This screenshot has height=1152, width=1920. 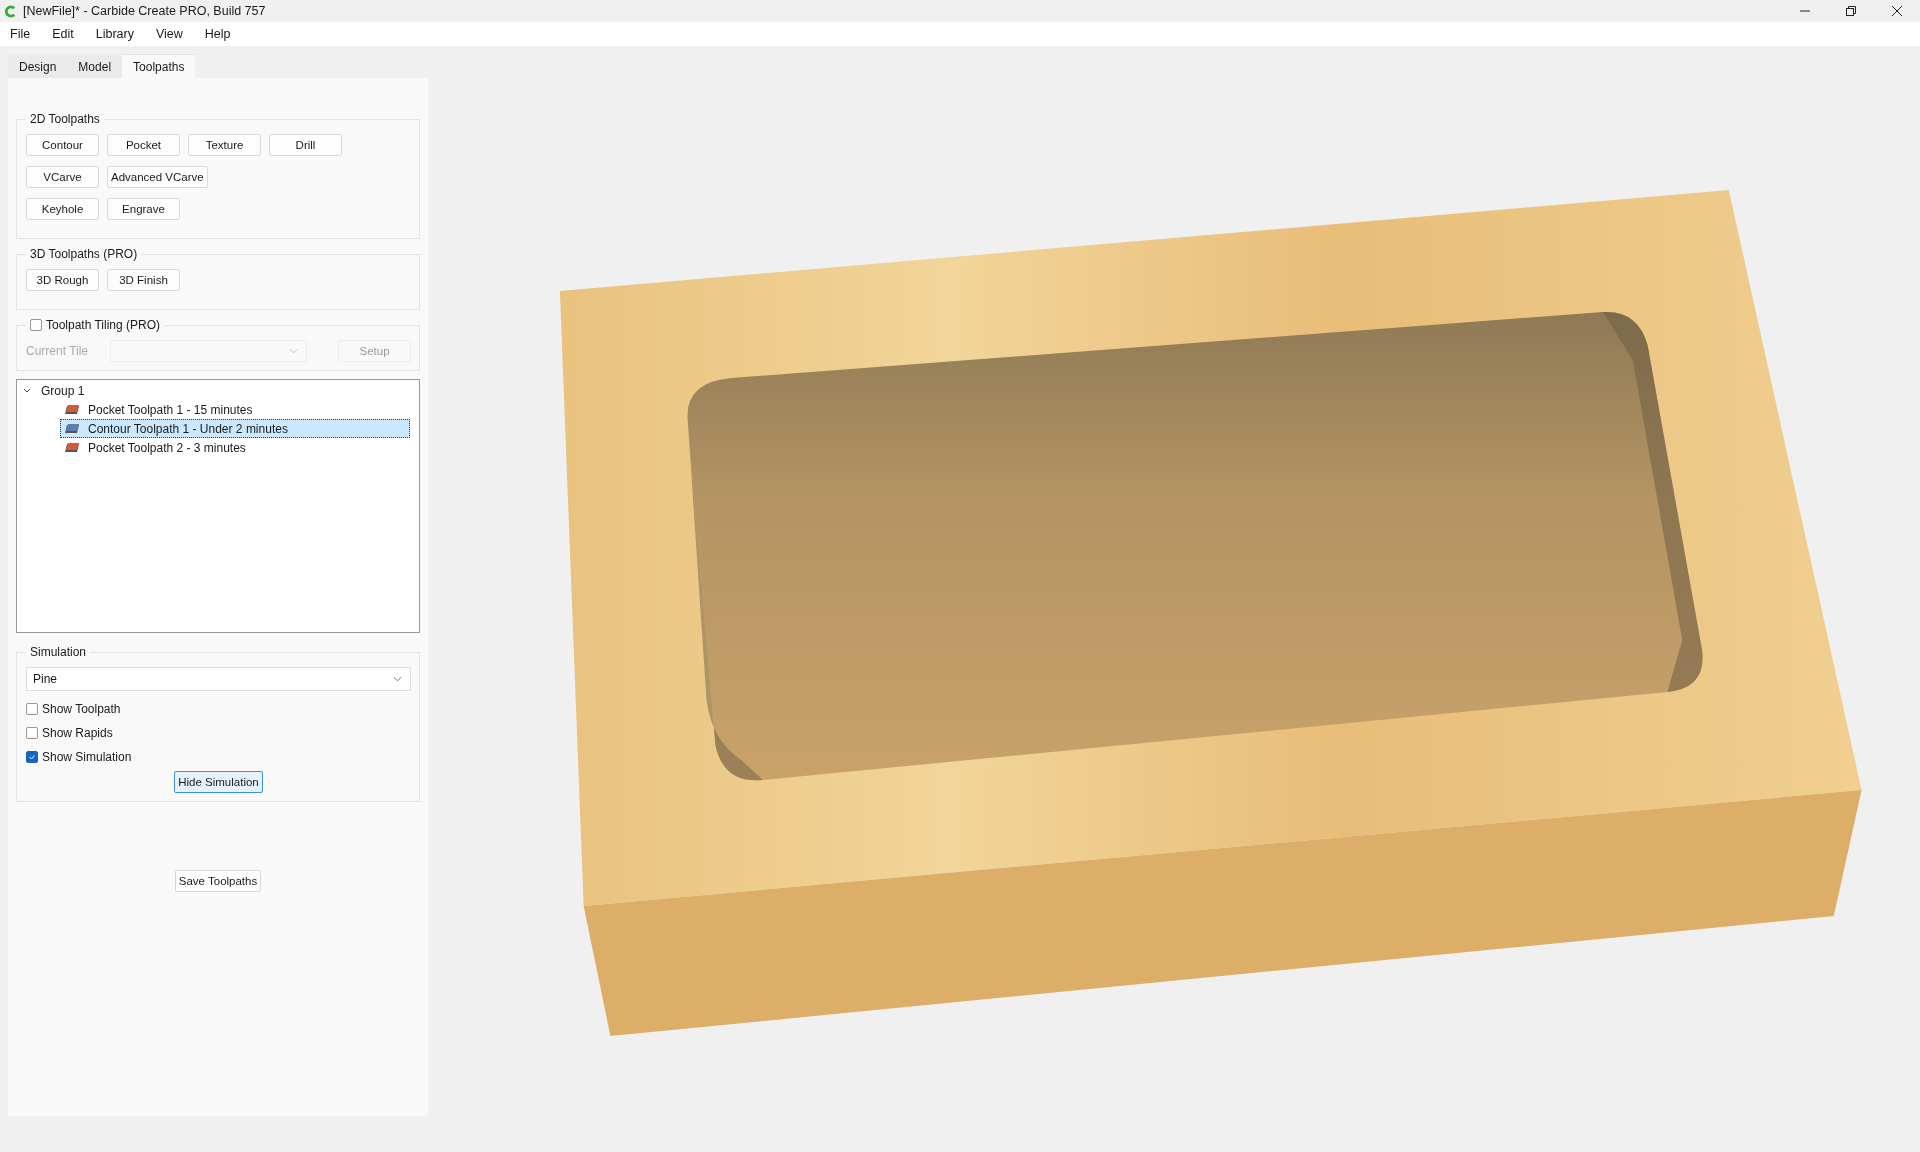 I want to click on toolpath-button: Drill, so click(x=305, y=145).